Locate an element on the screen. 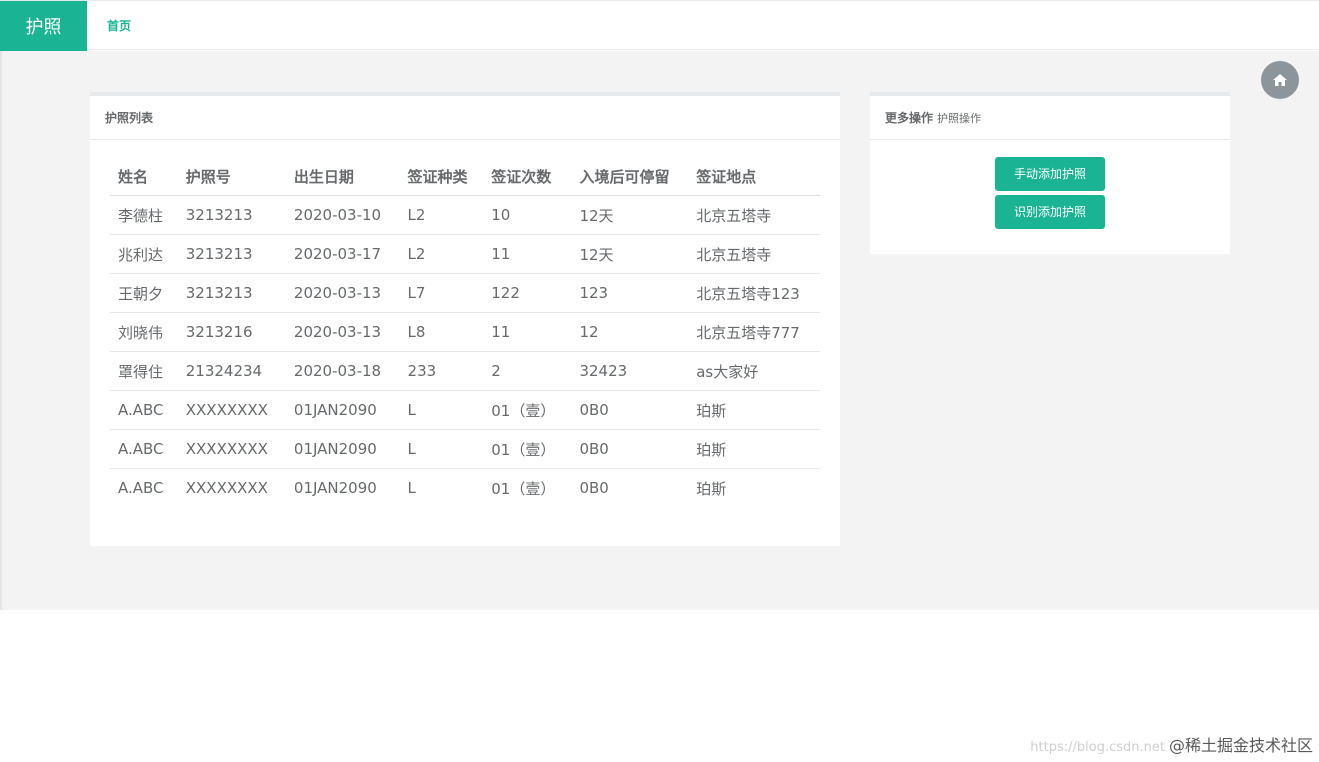 The height and width of the screenshot is (762, 1319). cell-passport-no: 21324234 is located at coordinates (231, 371).